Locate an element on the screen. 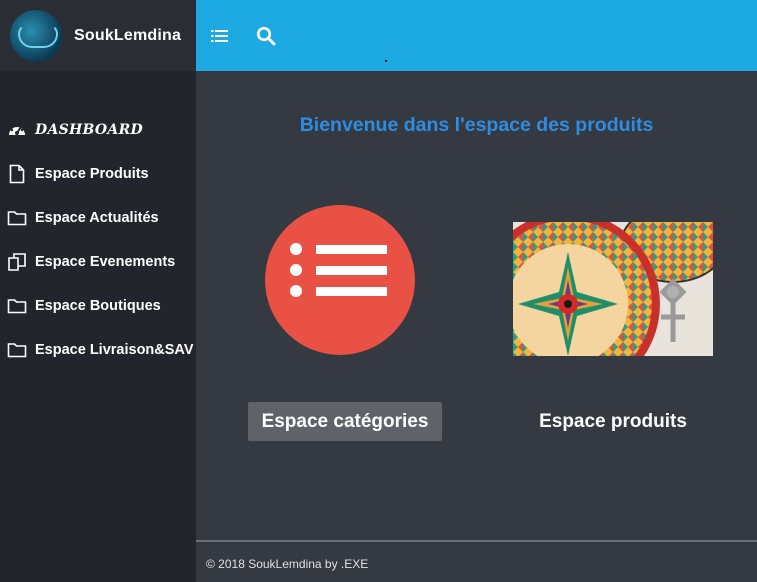  sidebar-item-dashboard: DASHBOARD is located at coordinates (98, 130).